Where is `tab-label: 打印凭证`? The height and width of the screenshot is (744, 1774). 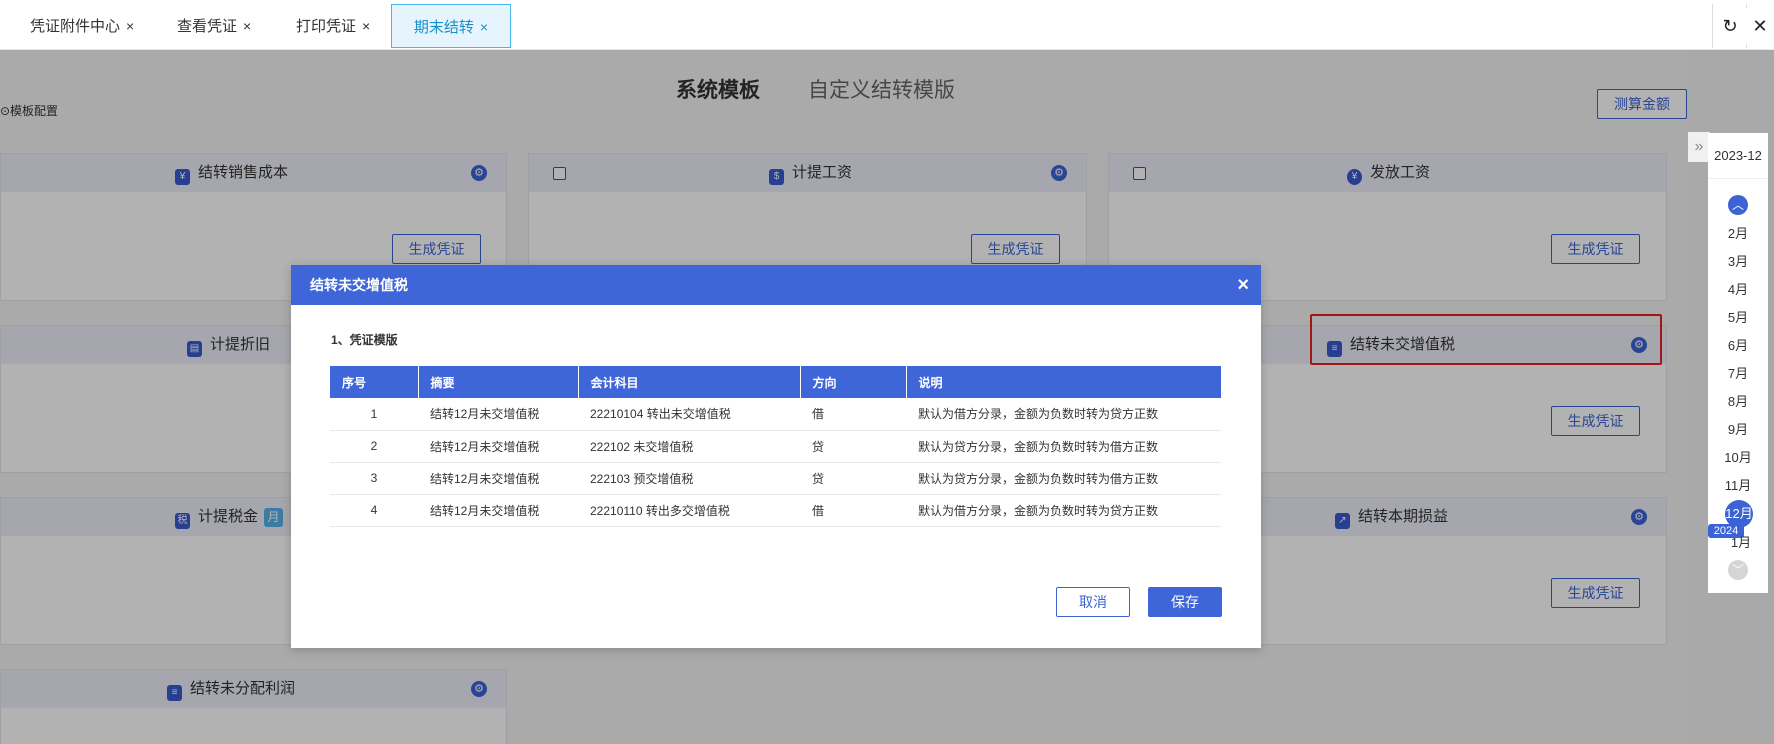
tab-label: 打印凭证 is located at coordinates (326, 26).